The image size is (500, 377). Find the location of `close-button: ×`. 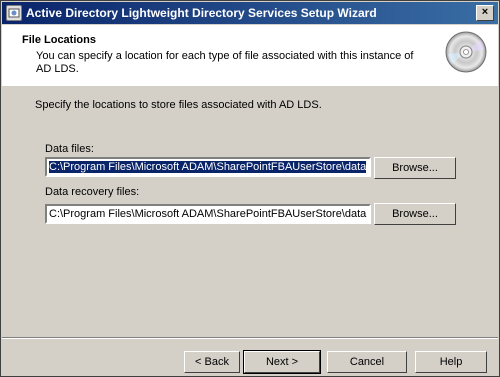

close-button: × is located at coordinates (485, 13).